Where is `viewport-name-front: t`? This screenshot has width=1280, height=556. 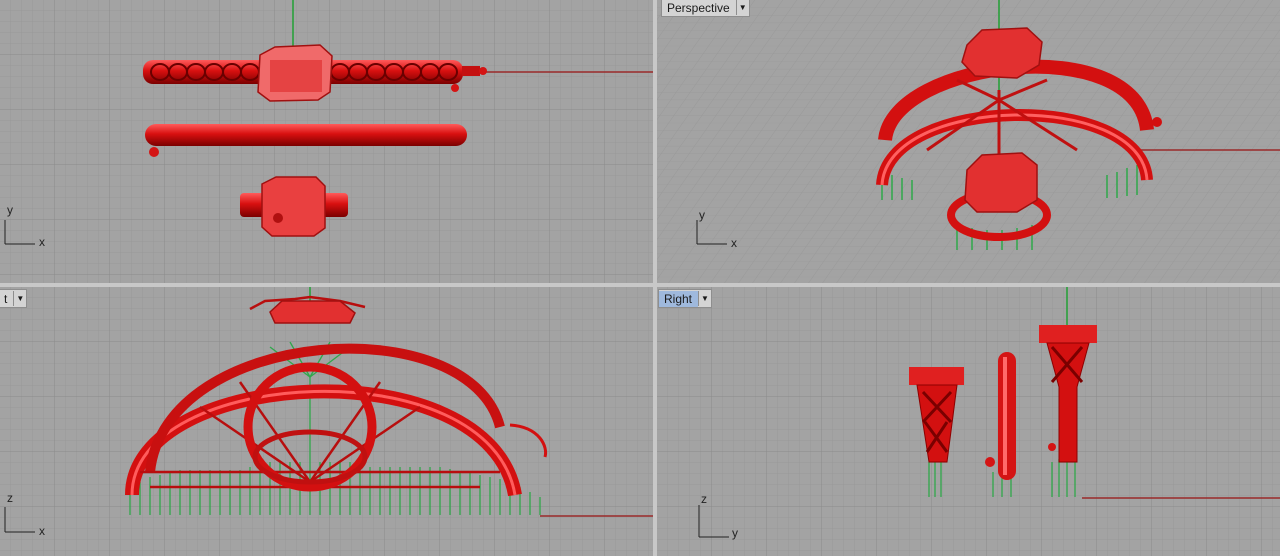 viewport-name-front: t is located at coordinates (6, 299).